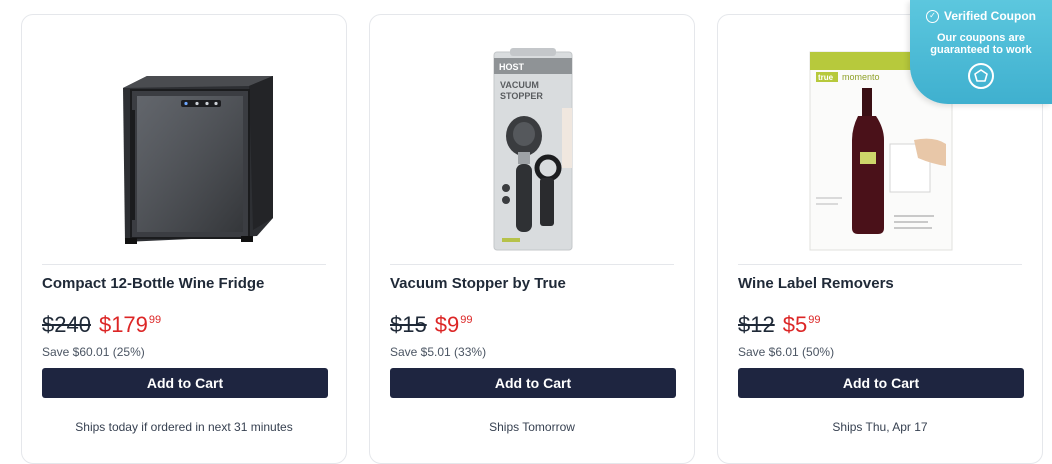 The height and width of the screenshot is (464, 1052). I want to click on shipping-info: Ships Tomorrow, so click(532, 427).